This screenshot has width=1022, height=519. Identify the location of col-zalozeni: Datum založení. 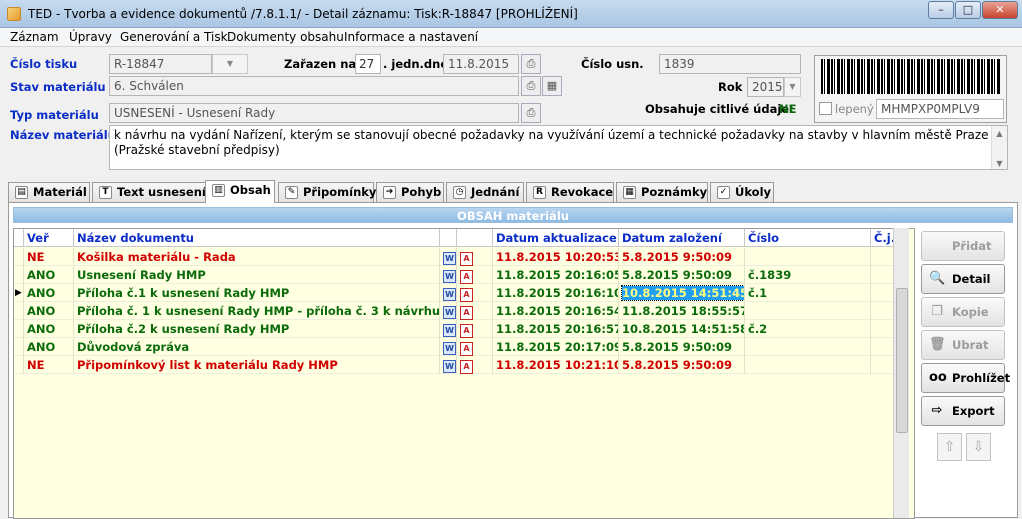
(682, 238).